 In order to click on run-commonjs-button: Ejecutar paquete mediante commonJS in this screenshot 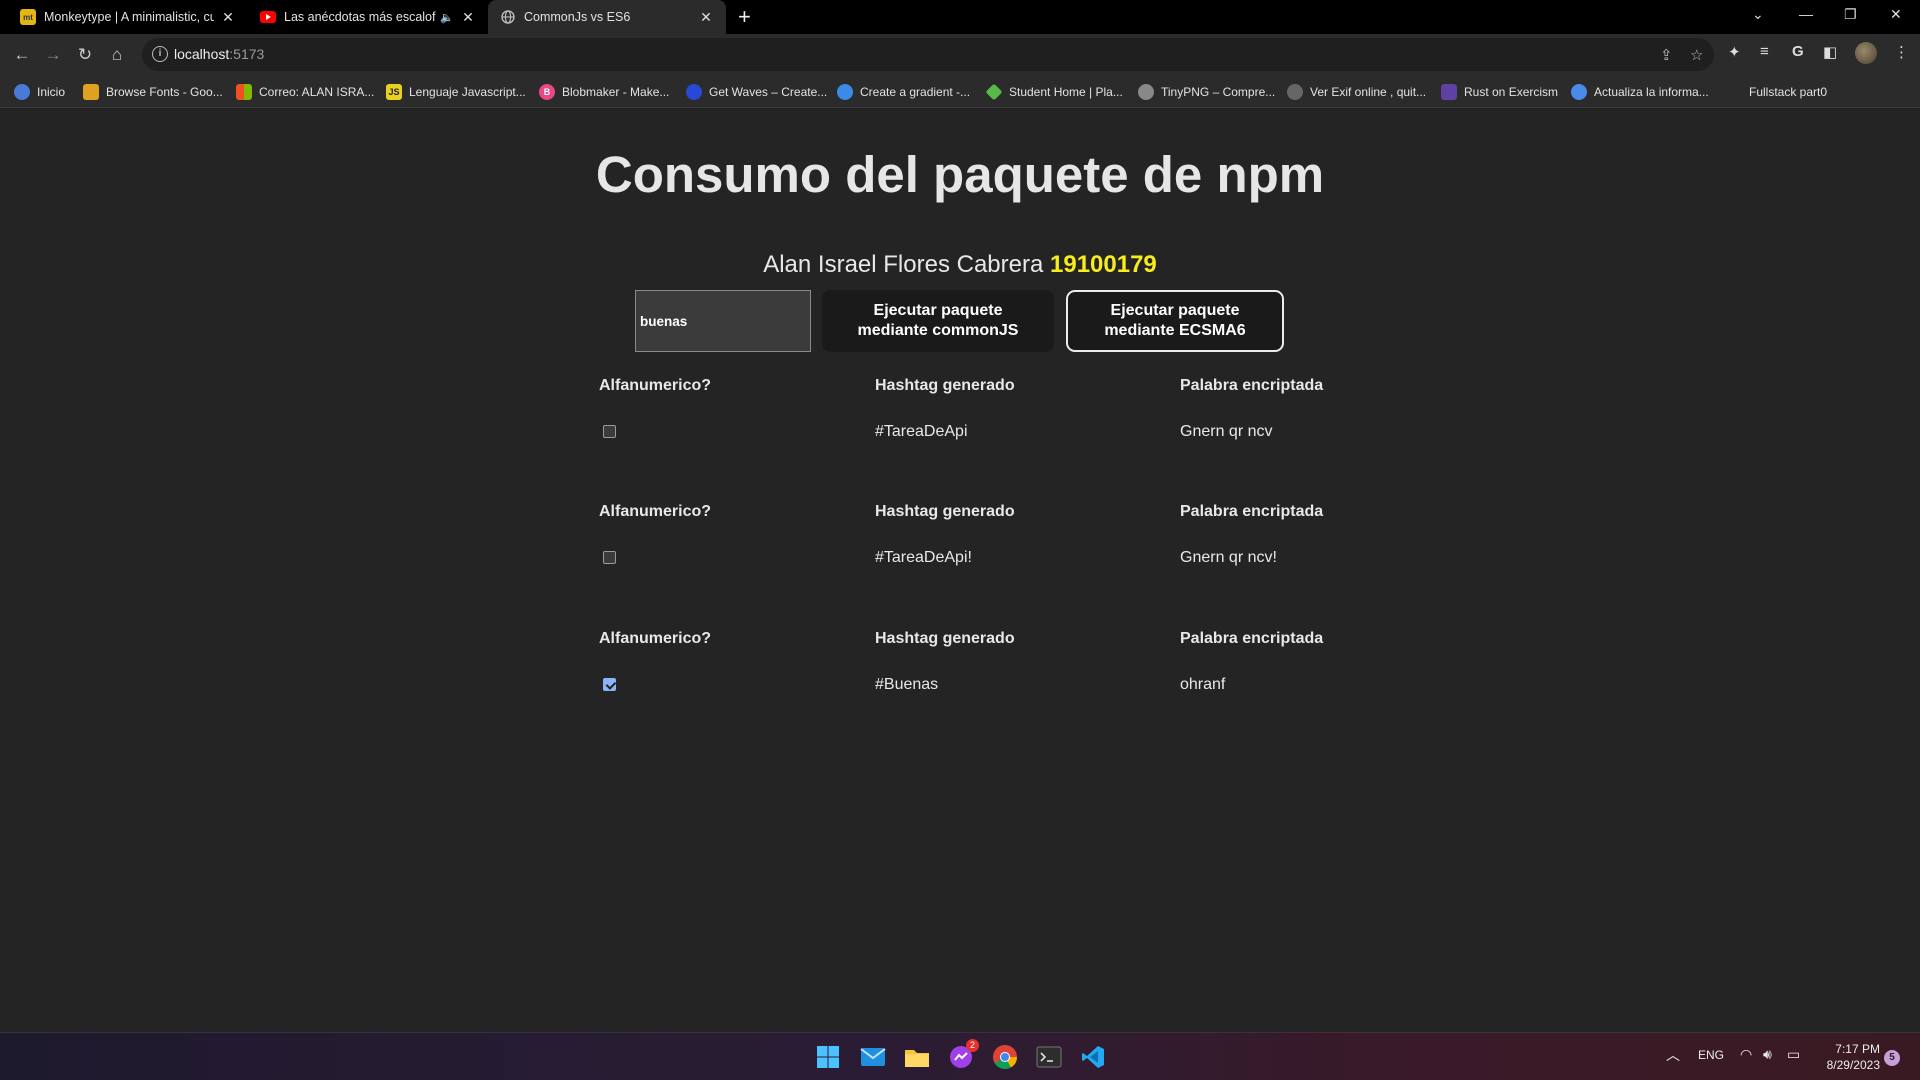, I will do `click(938, 321)`.